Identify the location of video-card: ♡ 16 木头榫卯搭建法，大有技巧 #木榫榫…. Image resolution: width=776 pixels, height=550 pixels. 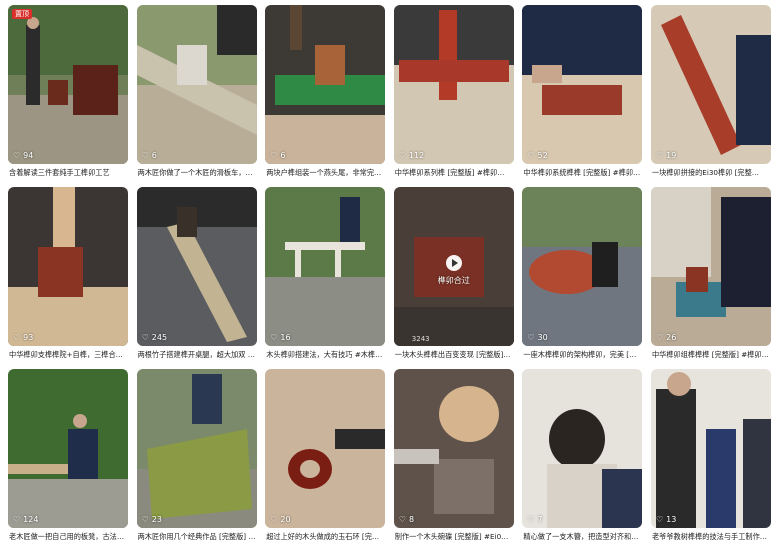
(325, 277).